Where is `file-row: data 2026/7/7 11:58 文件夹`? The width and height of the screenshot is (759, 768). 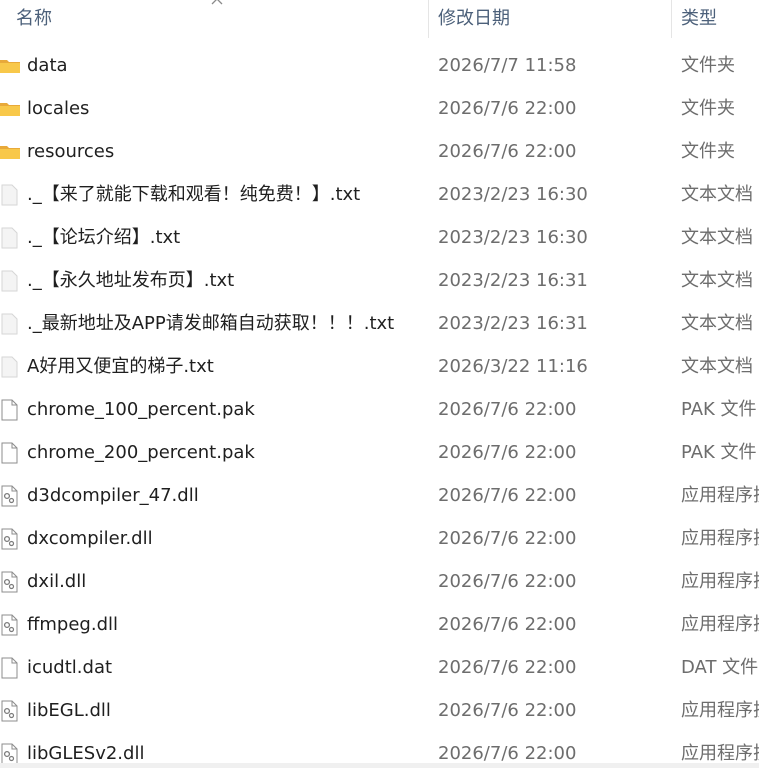
file-row: data 2026/7/7 11:58 文件夹 is located at coordinates (379, 65).